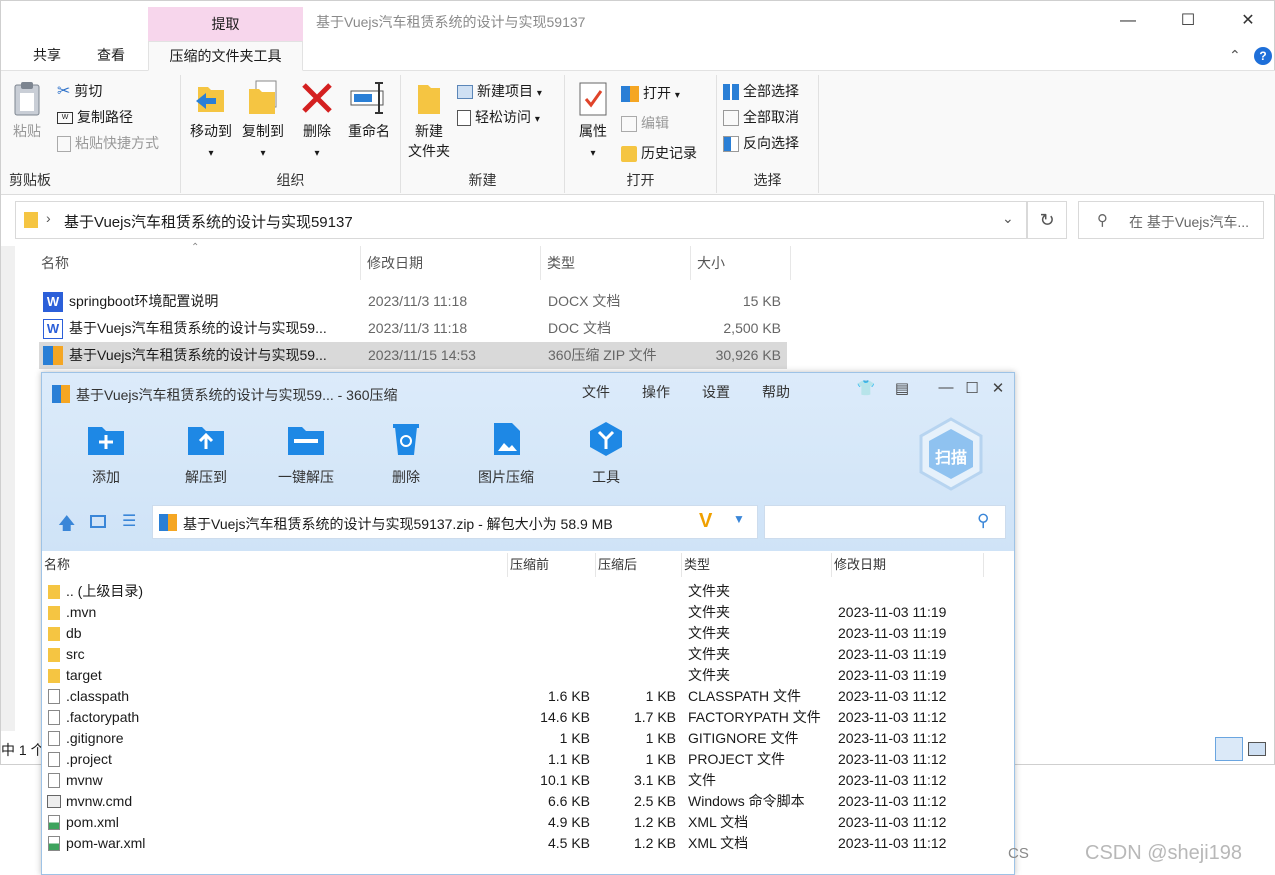 The image size is (1275, 875). What do you see at coordinates (27, 111) in the screenshot?
I see `paste-button: 粘贴` at bounding box center [27, 111].